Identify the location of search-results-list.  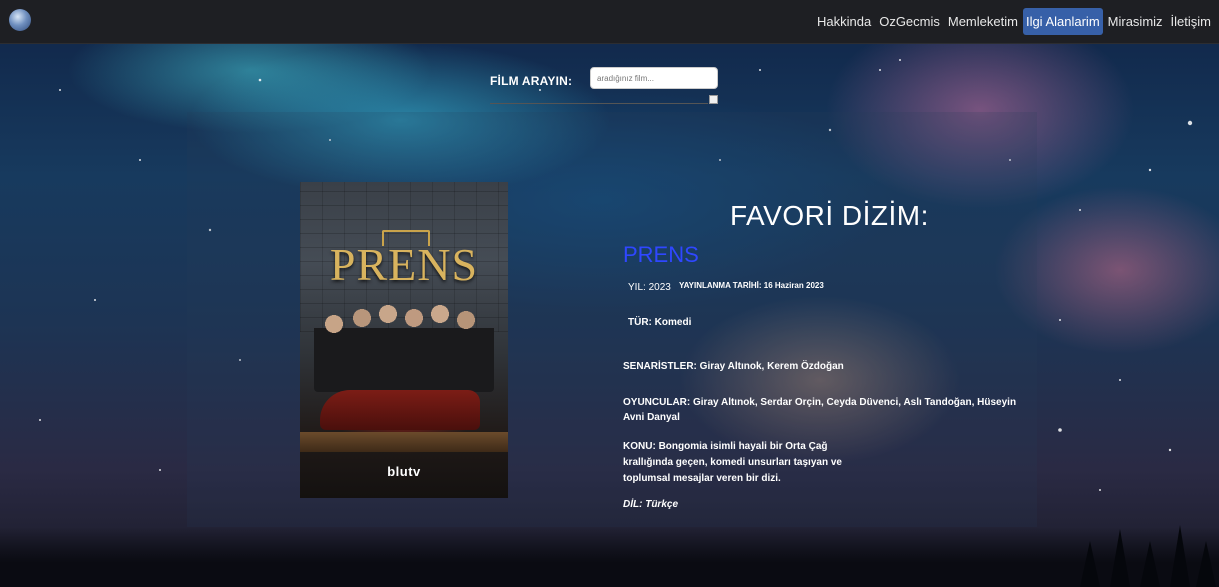
(599, 103).